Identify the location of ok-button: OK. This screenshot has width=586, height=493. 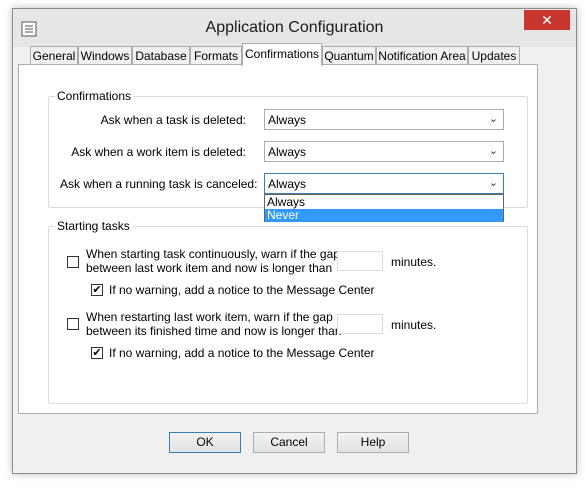
(205, 442).